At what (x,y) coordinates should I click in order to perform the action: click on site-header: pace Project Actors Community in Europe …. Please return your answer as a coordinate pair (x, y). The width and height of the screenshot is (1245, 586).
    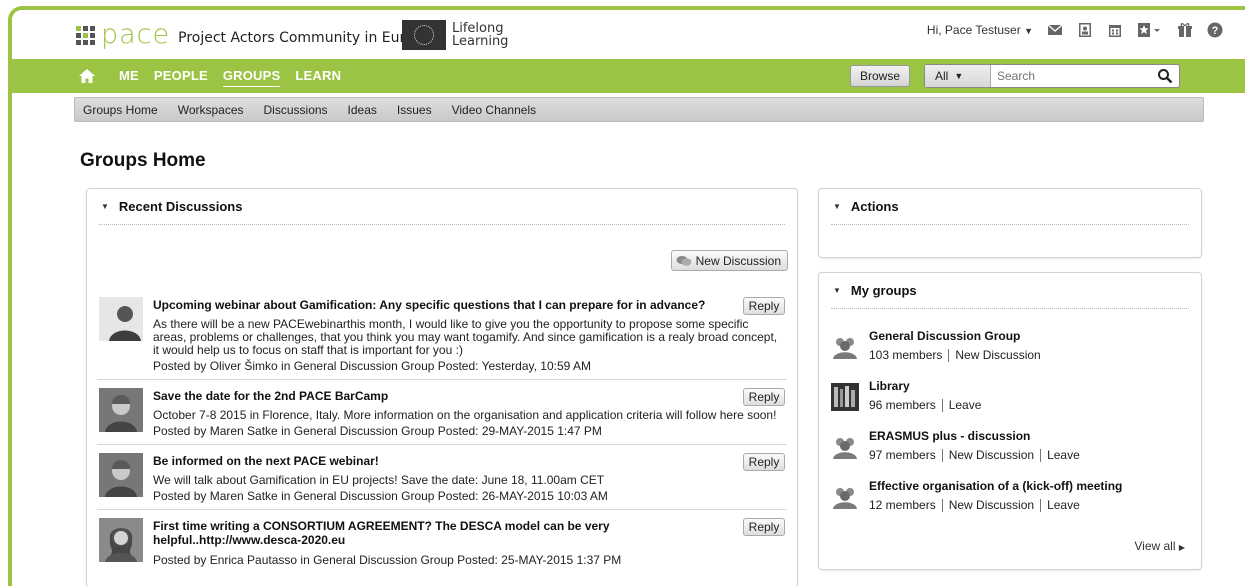
    Looking at the image, I should click on (628, 34).